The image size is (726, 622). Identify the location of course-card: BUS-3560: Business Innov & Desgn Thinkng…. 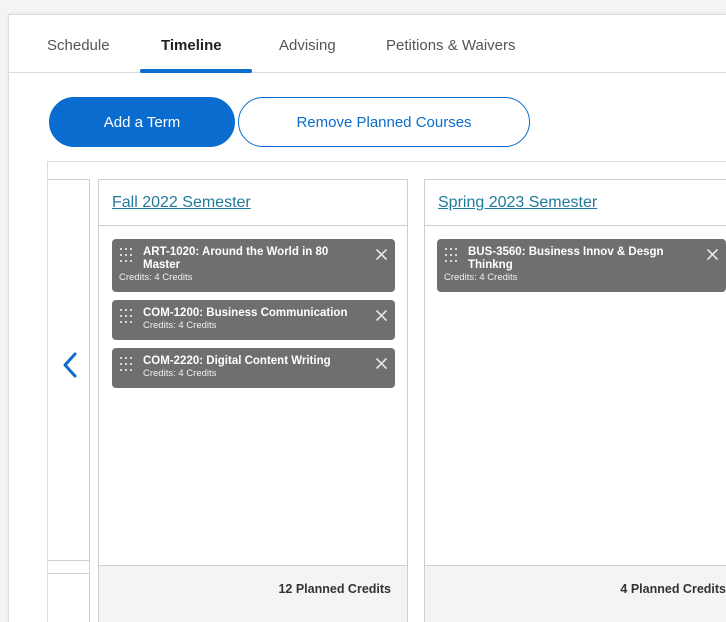
(581, 265).